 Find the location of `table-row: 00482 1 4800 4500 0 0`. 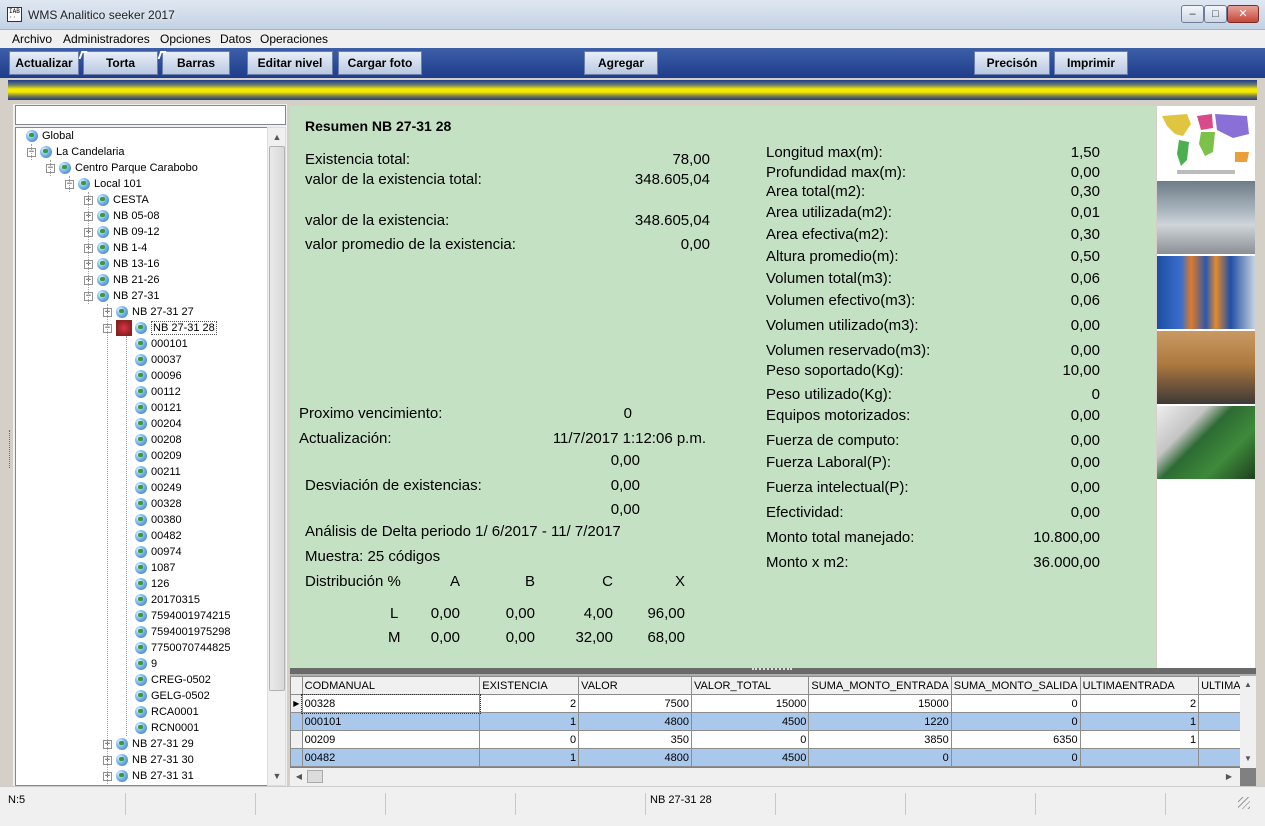

table-row: 00482 1 4800 4500 0 0 is located at coordinates (773, 757).